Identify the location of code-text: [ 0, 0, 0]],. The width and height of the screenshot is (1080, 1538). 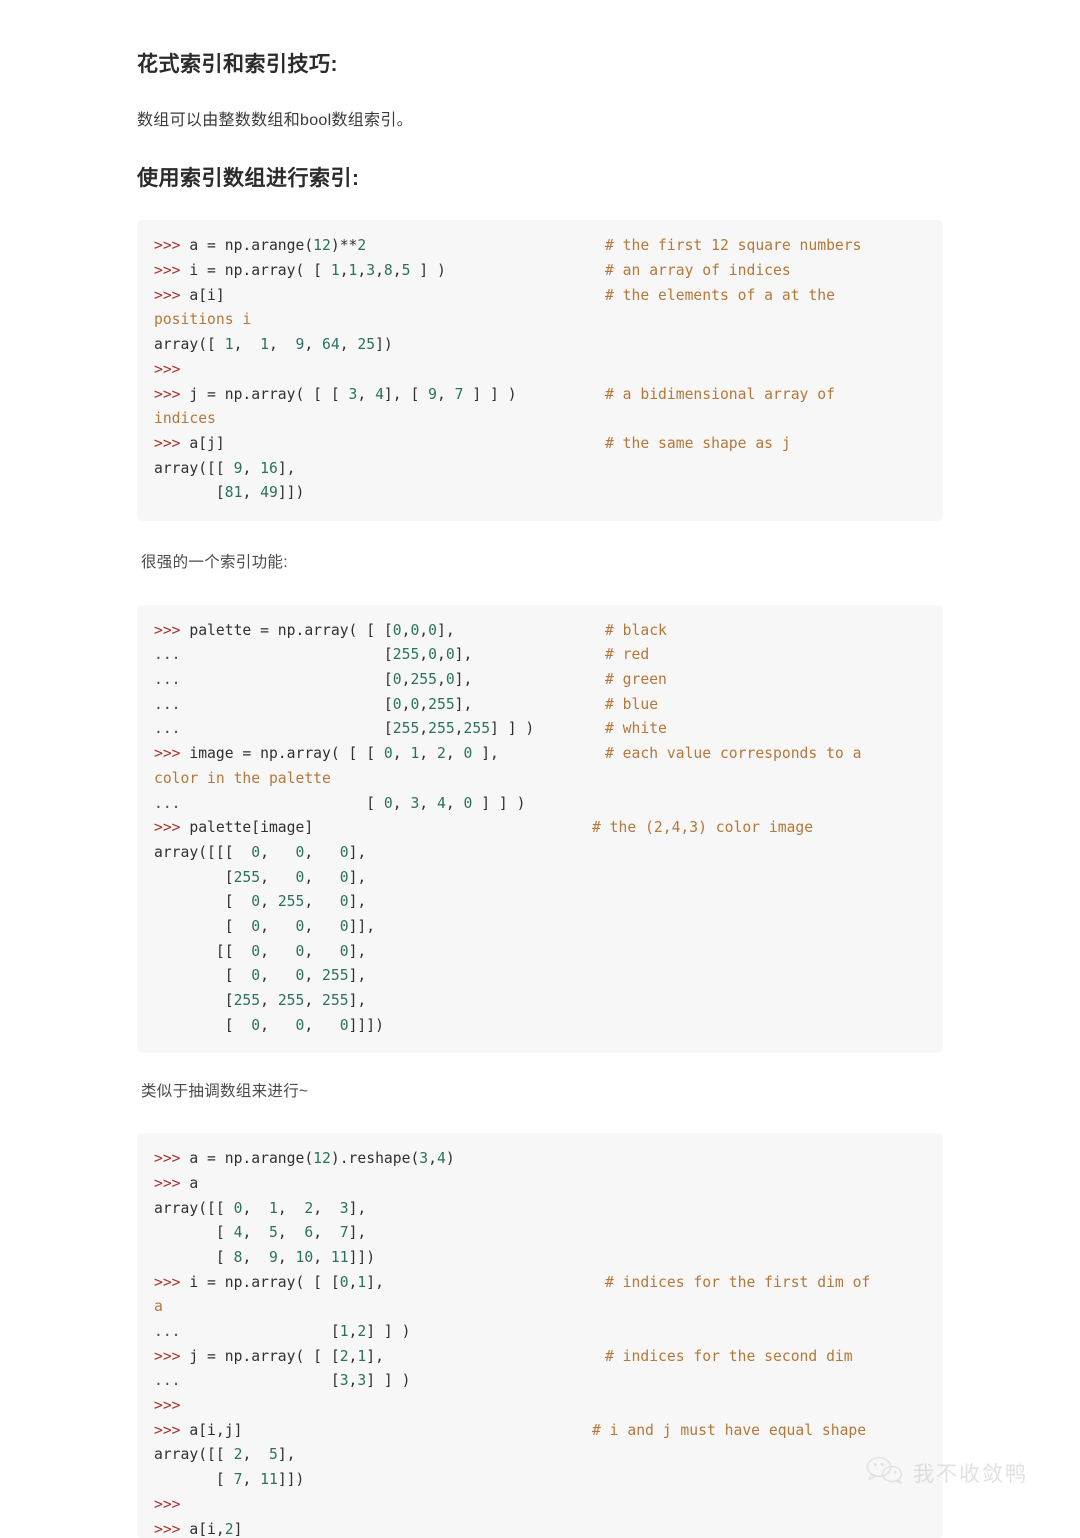
(265, 926).